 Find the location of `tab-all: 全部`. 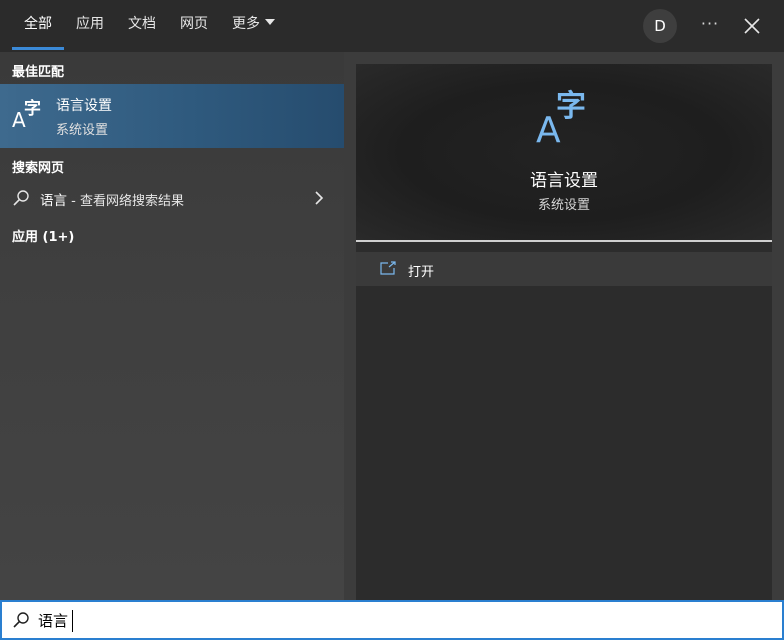

tab-all: 全部 is located at coordinates (38, 26).